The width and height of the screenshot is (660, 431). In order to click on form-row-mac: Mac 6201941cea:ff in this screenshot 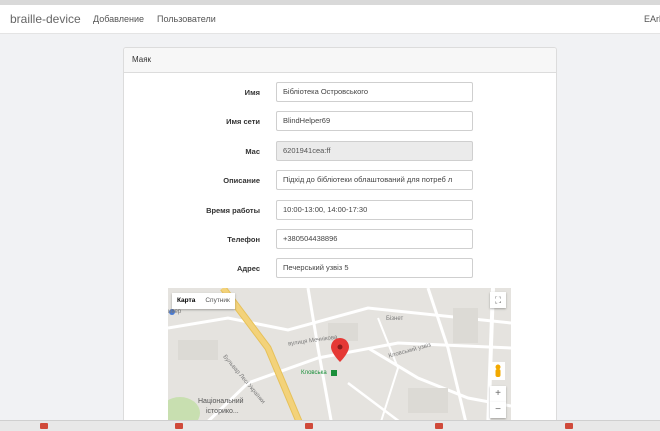, I will do `click(340, 151)`.